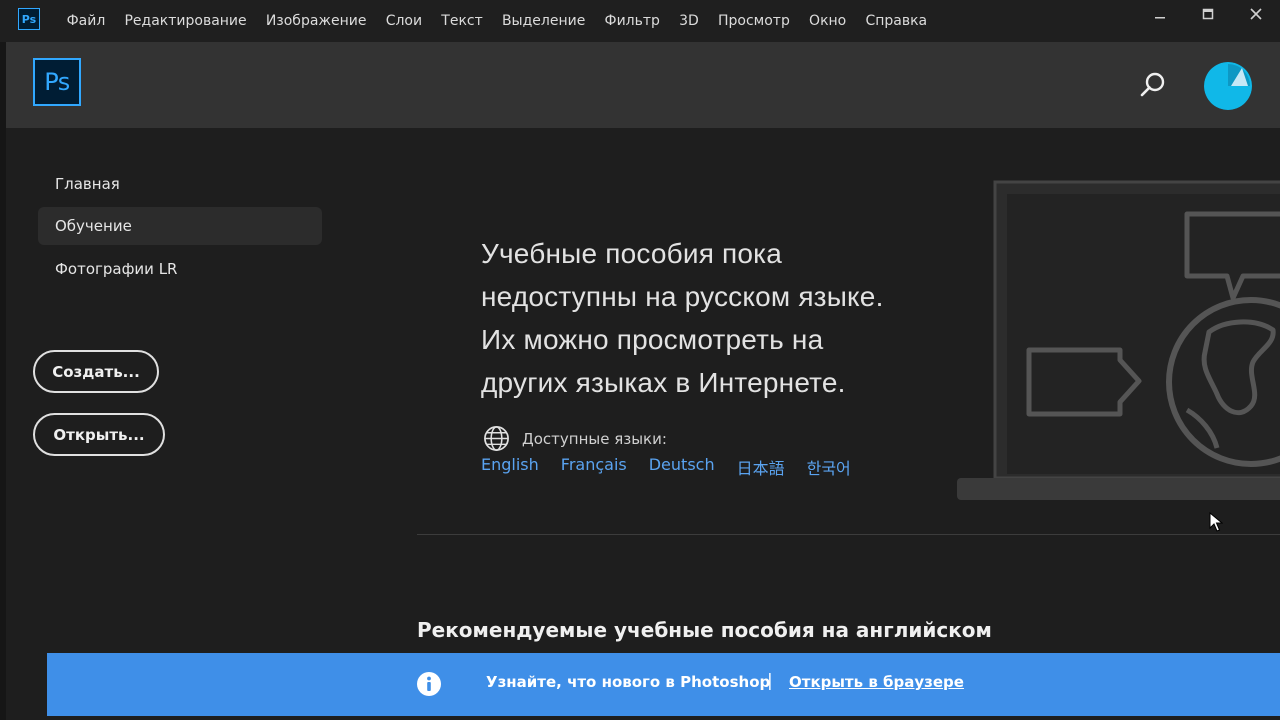 Image resolution: width=1280 pixels, height=720 pixels. I want to click on search-button, so click(1153, 85).